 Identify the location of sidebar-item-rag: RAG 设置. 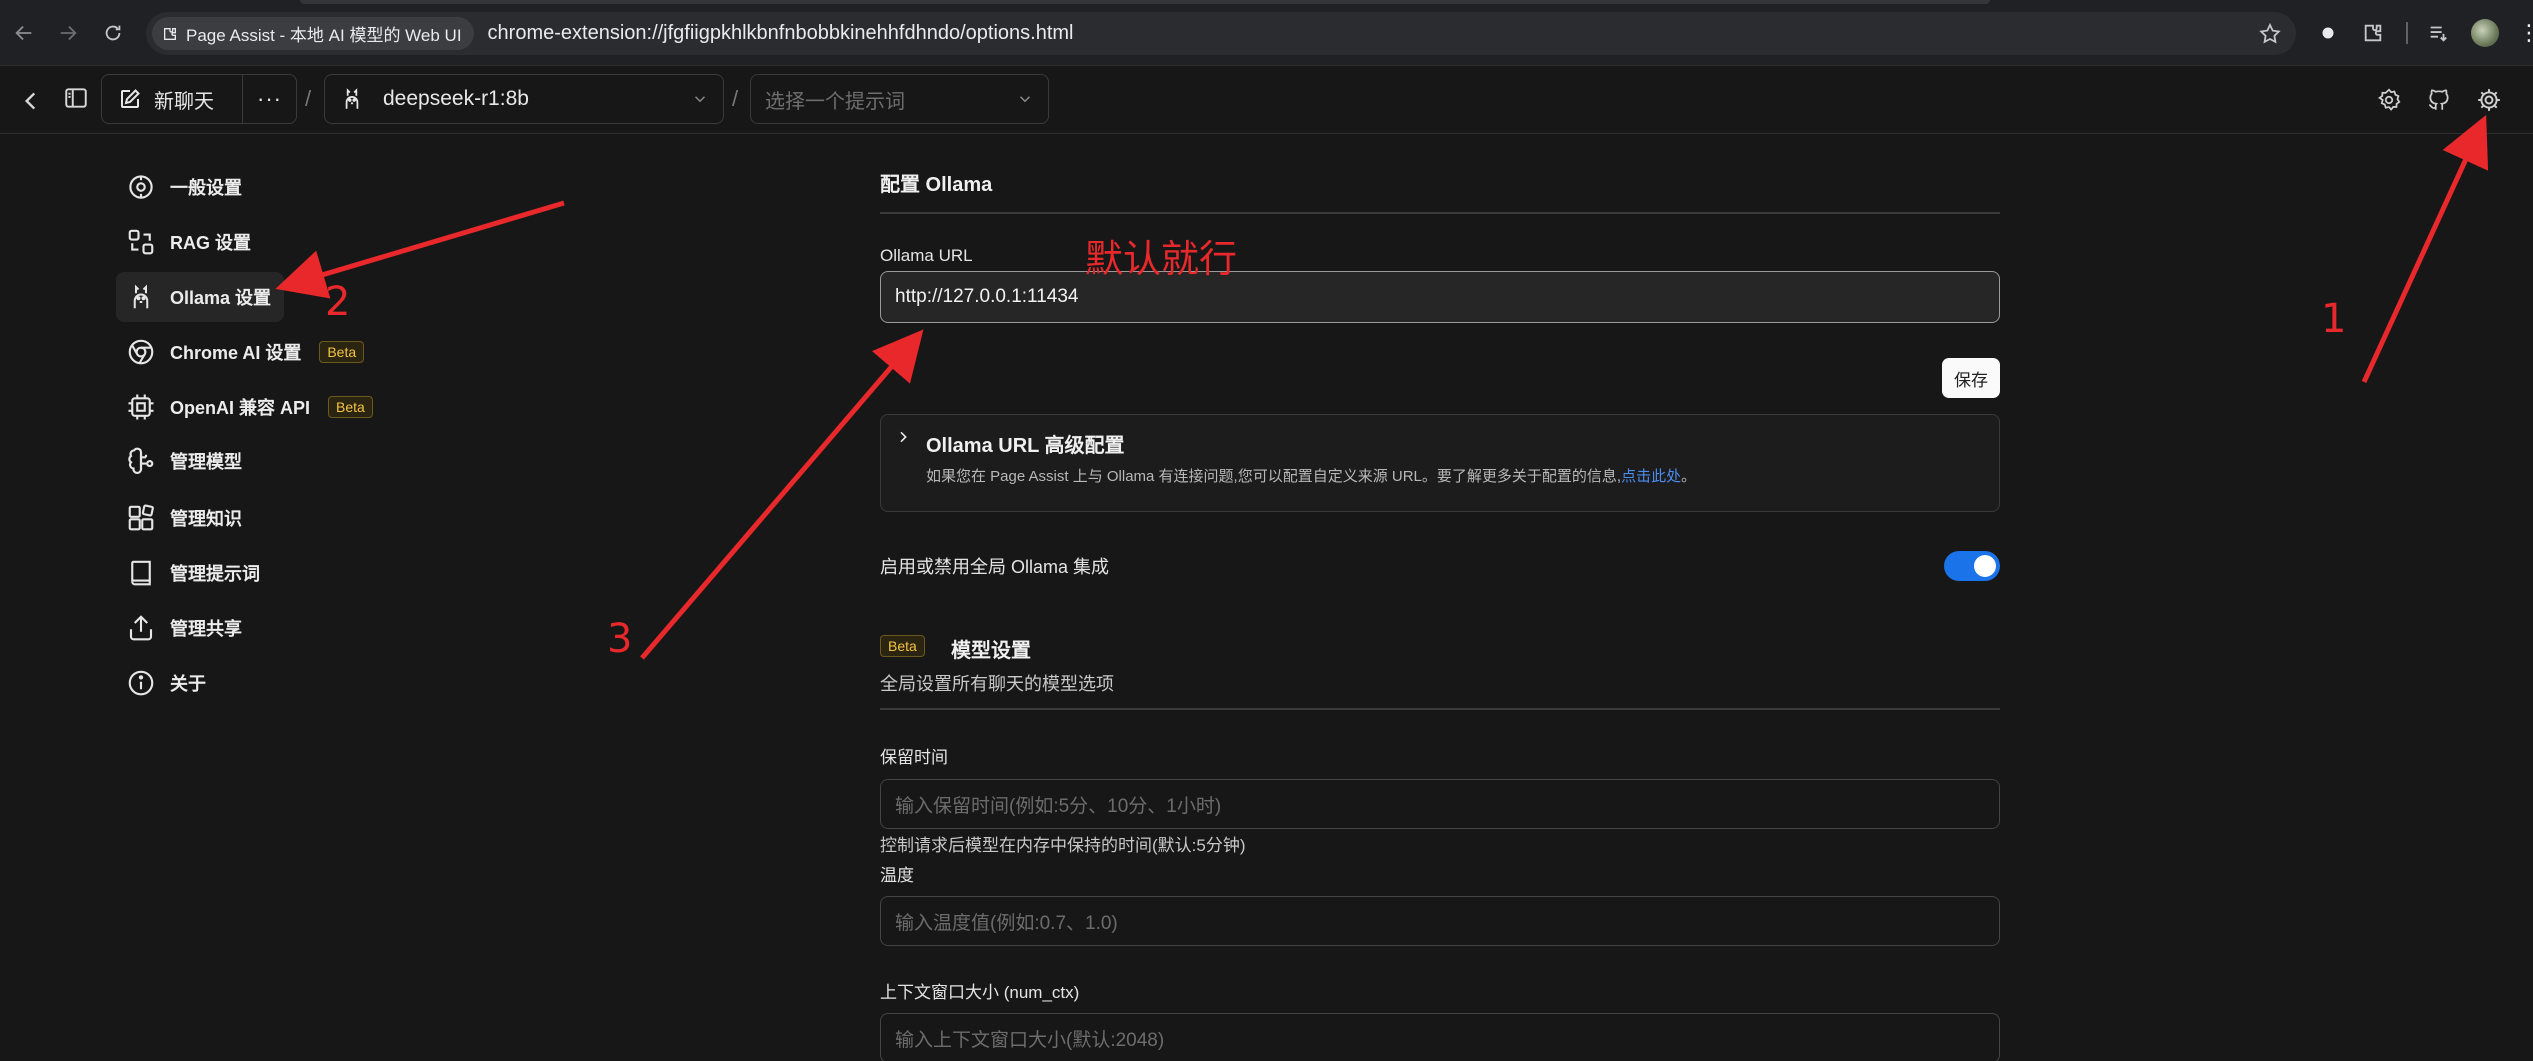
(251, 242).